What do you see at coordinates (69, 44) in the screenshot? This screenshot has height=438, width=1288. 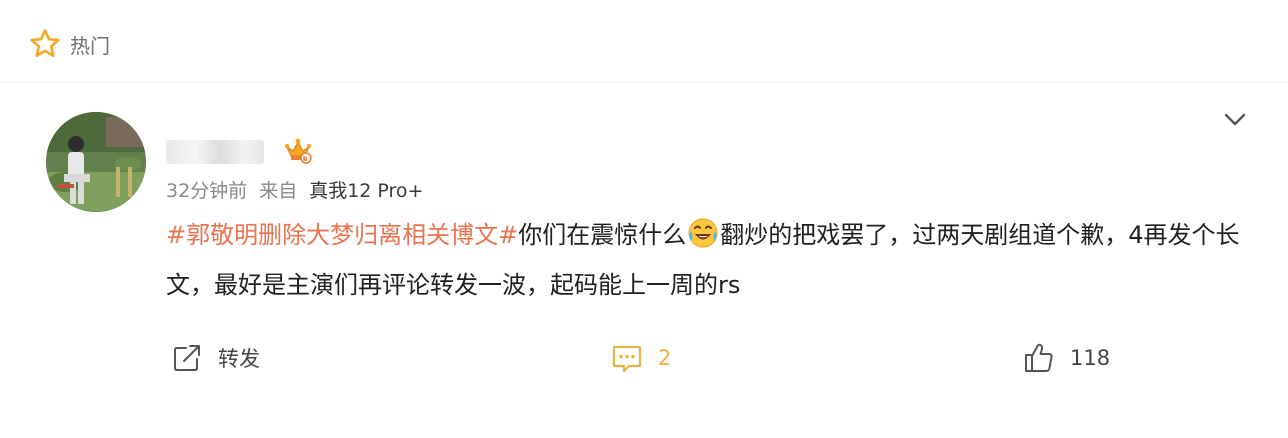 I see `hot-section-header: 热门` at bounding box center [69, 44].